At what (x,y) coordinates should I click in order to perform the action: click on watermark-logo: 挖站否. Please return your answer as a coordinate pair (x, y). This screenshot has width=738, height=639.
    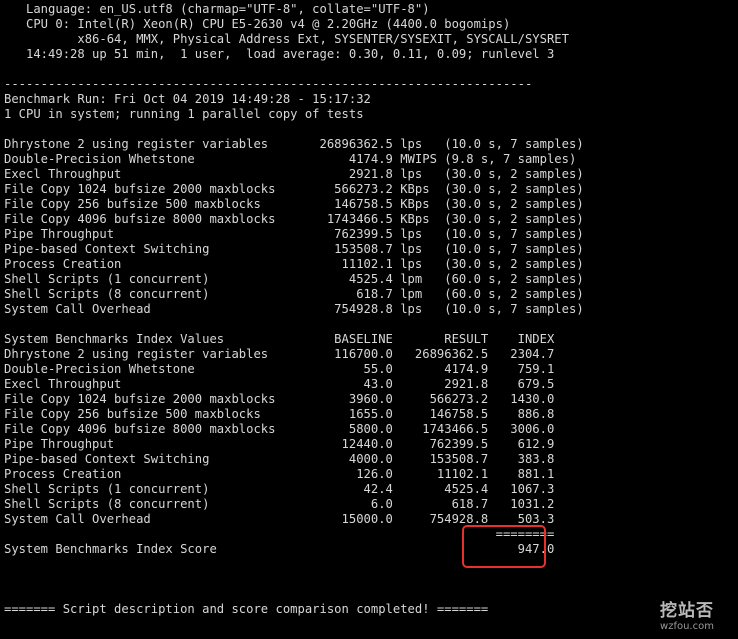
    Looking at the image, I should click on (687, 611).